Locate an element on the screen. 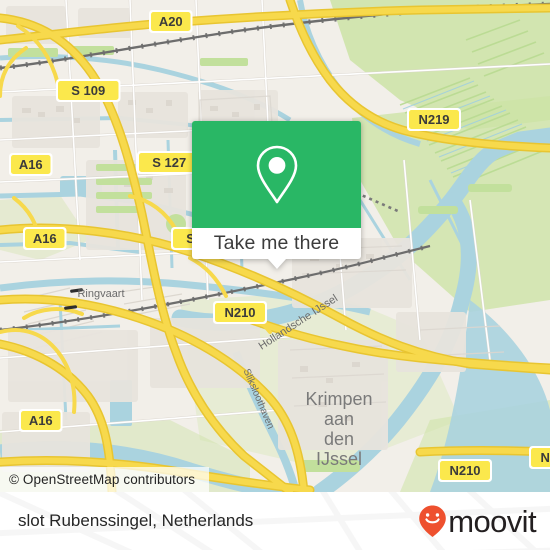 This screenshot has height=550, width=550. take-me-there-label: Take me there is located at coordinates (276, 243).